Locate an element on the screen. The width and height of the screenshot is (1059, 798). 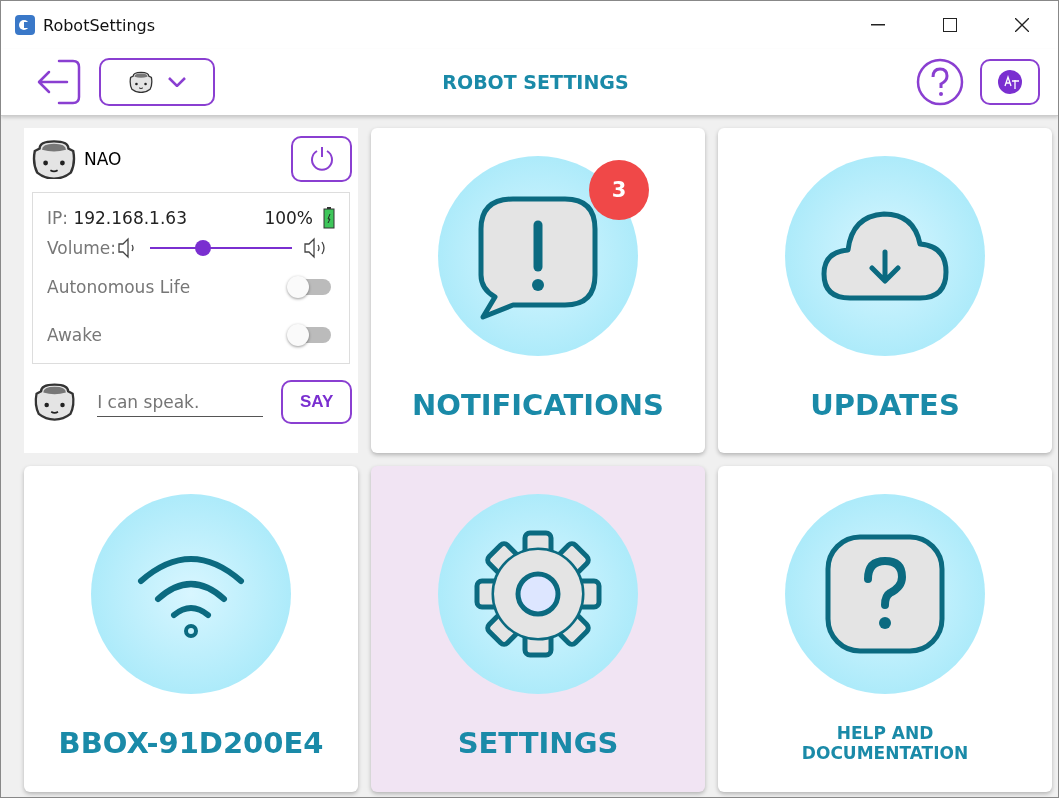
app-icon is located at coordinates (25, 25).